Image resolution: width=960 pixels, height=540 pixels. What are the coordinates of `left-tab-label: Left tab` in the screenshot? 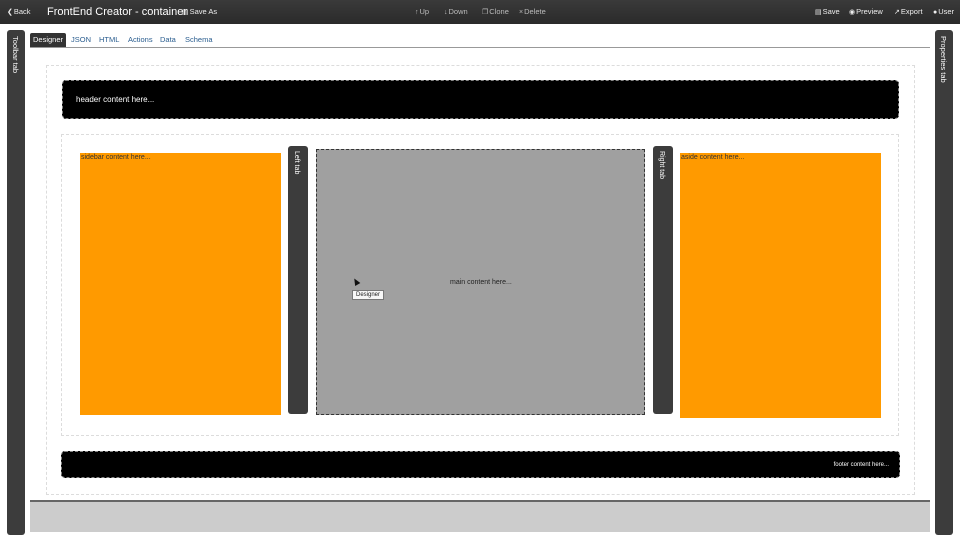 It's located at (296, 163).